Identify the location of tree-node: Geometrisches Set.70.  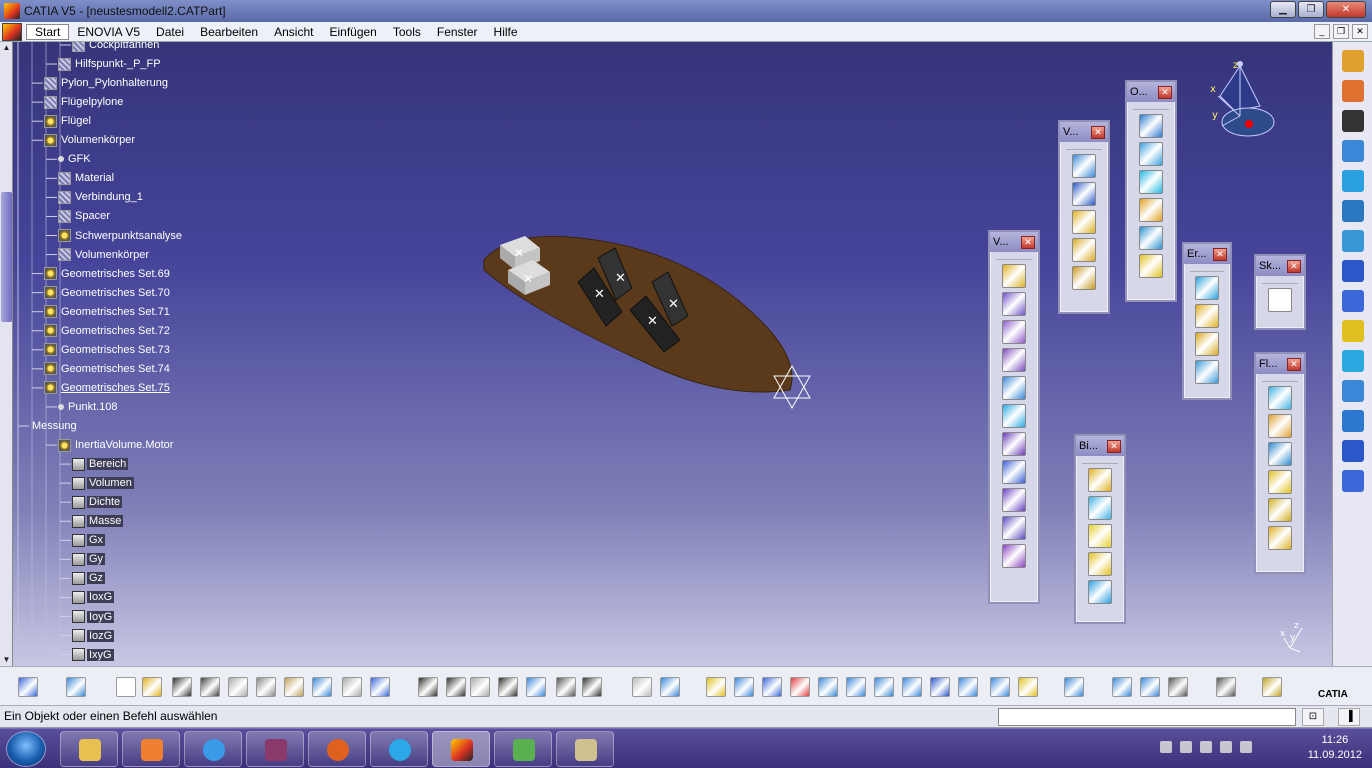
(108, 293).